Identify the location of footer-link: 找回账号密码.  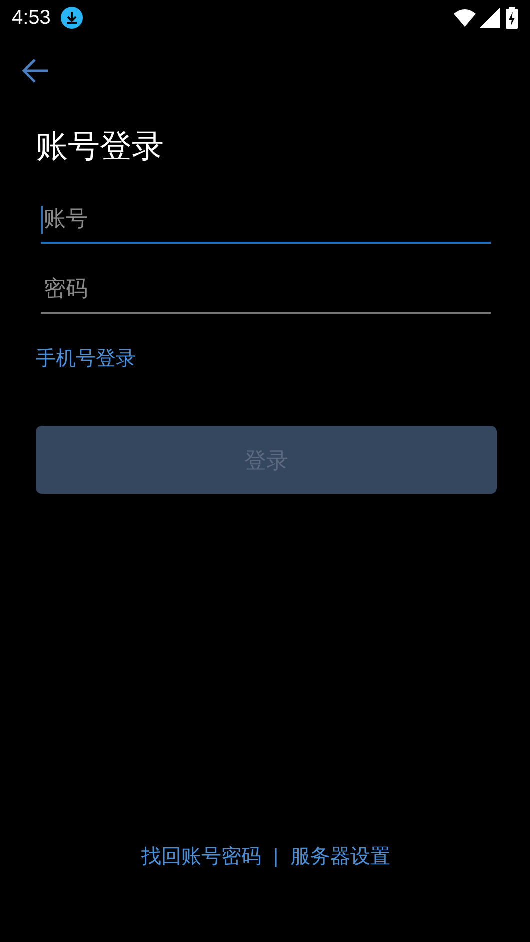
(201, 857).